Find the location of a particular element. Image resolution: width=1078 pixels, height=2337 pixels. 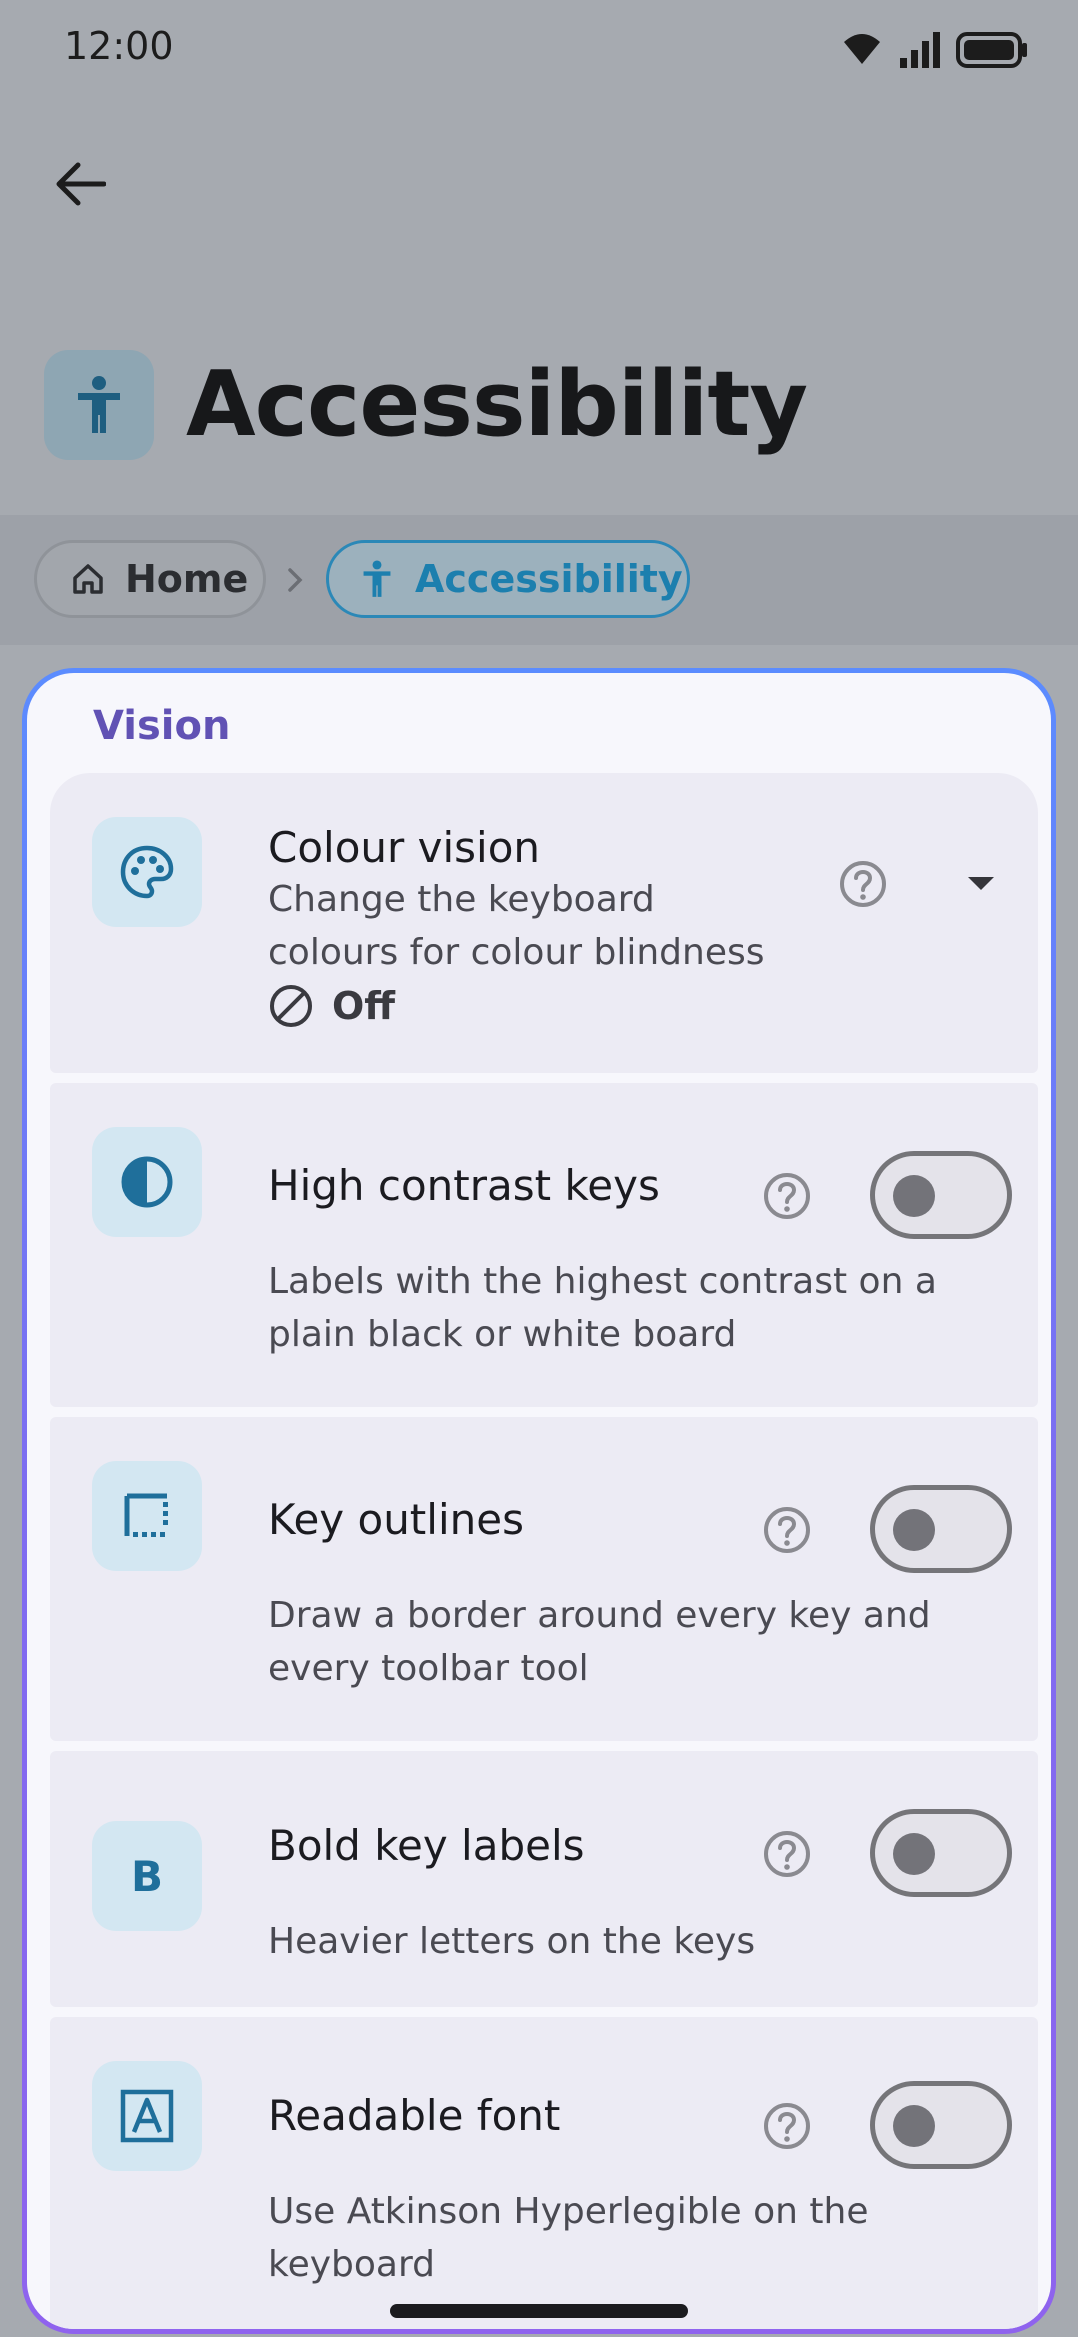

setting-description: Heavier letters on the keys is located at coordinates (512, 1941).